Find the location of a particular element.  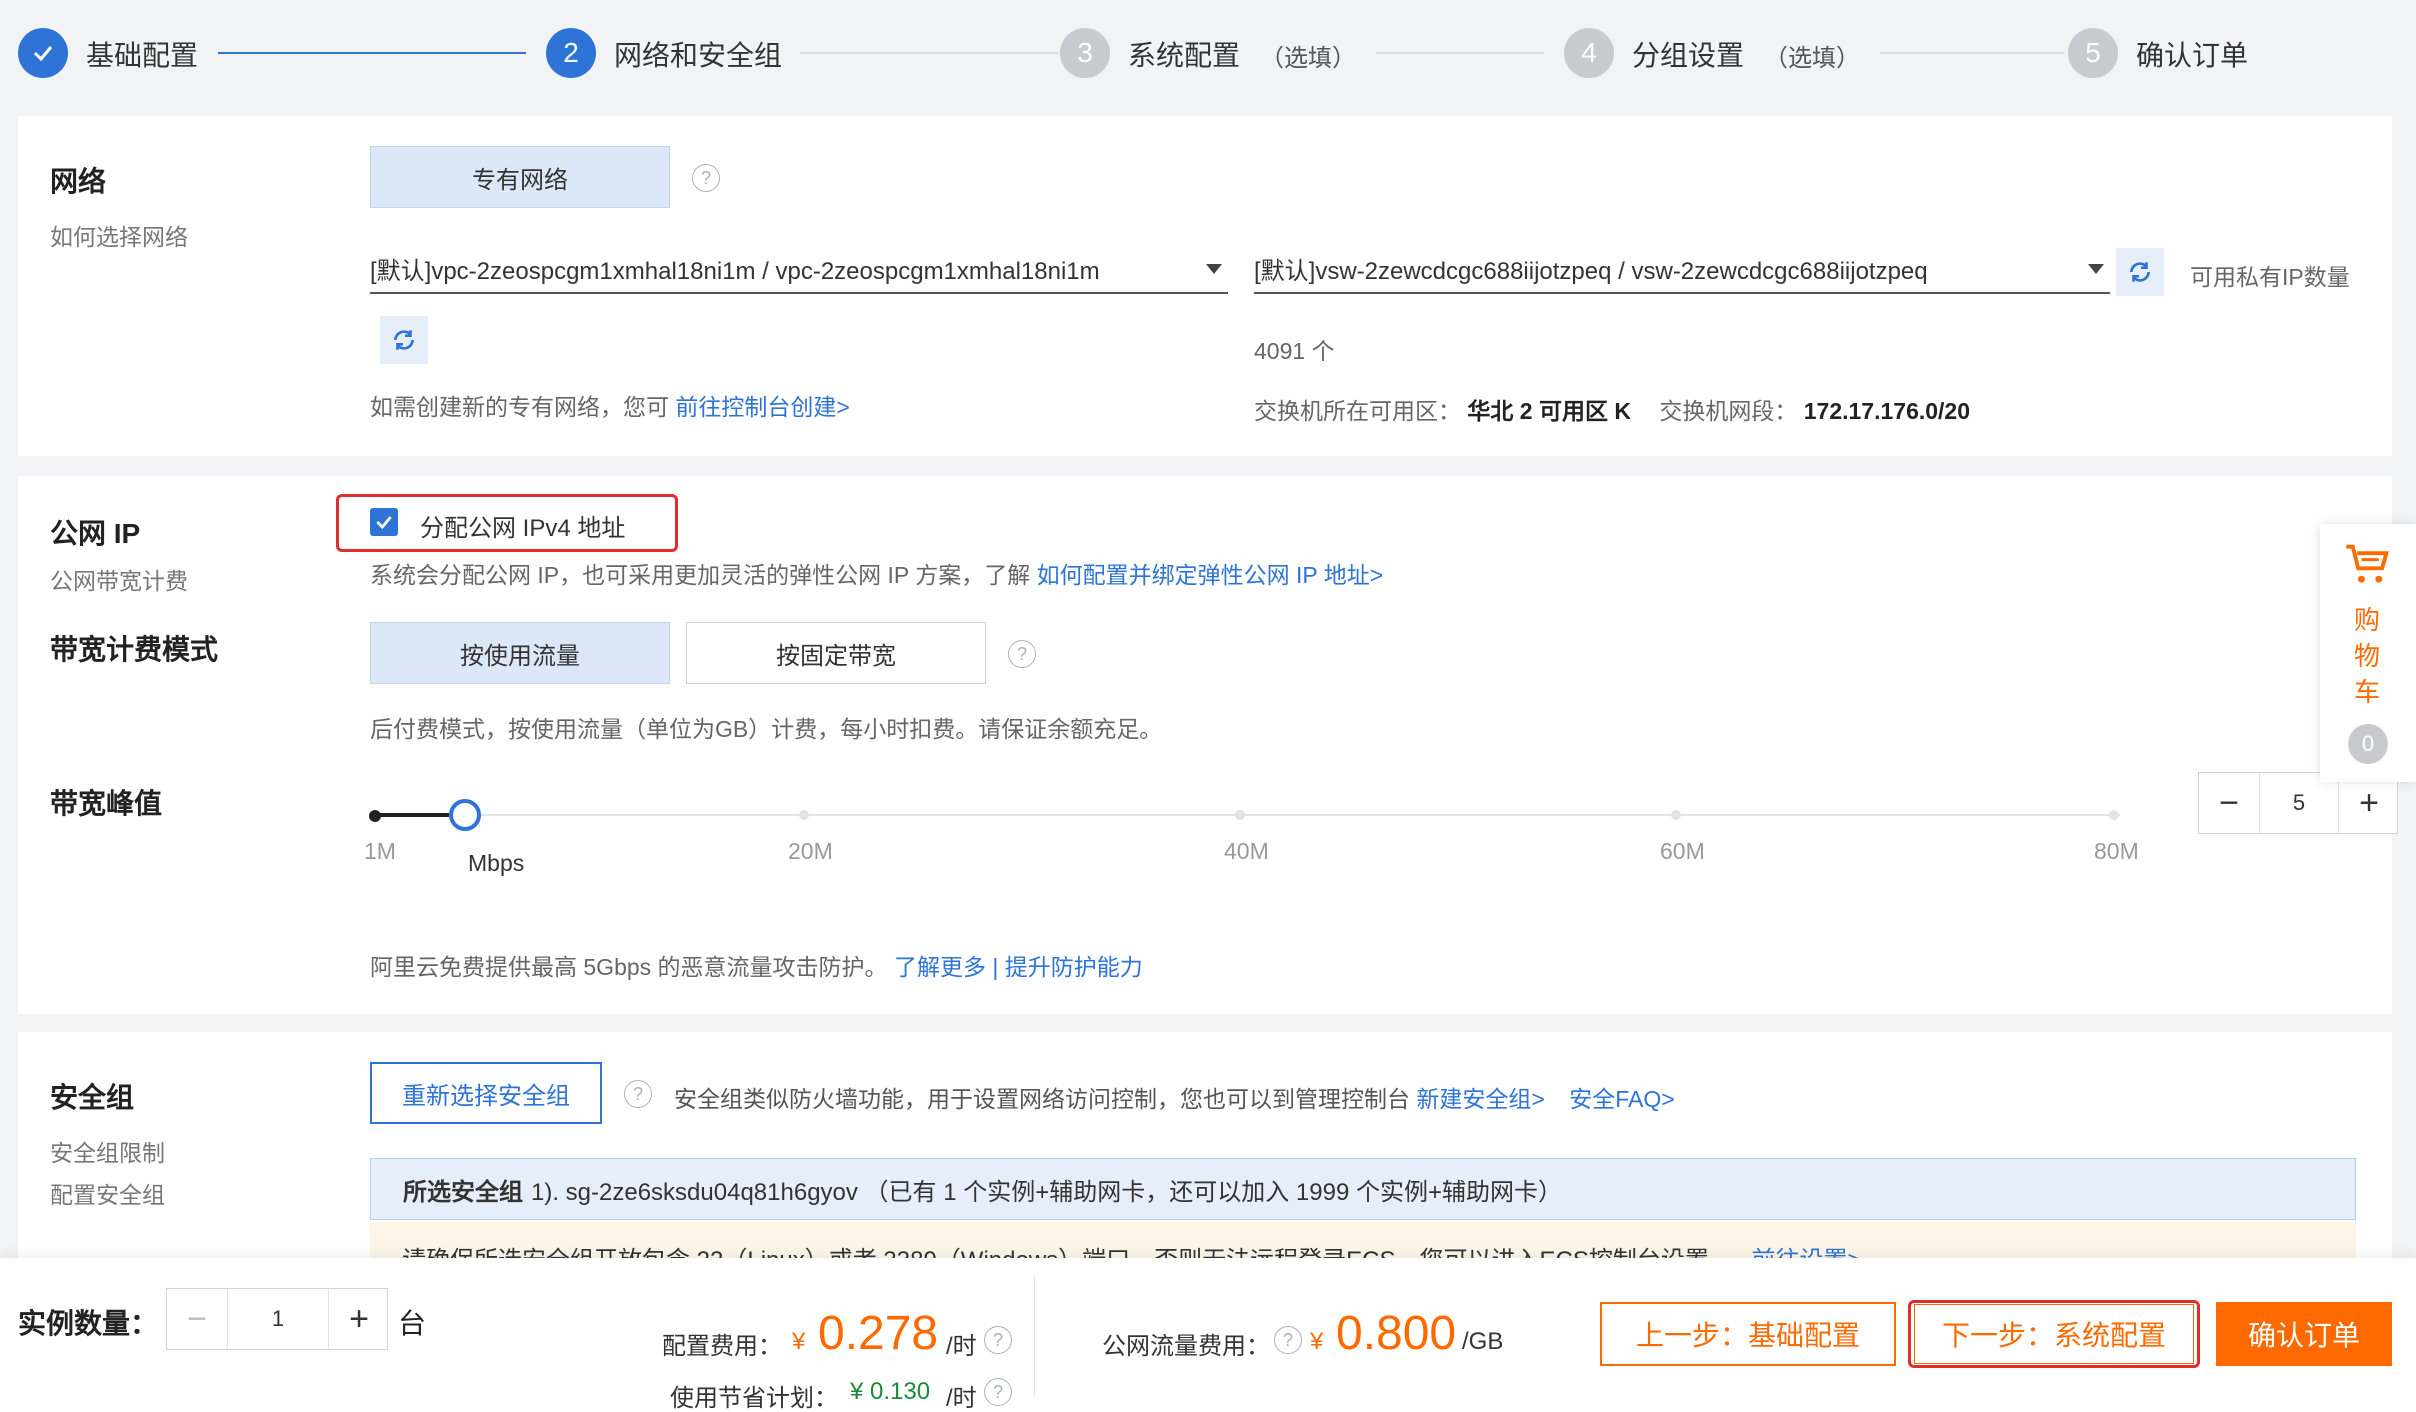

security-group-hint-text: 安全组类似防火墙功能，用于设置网络访问控制，您也可以到管理控制台 is located at coordinates (1042, 1099).